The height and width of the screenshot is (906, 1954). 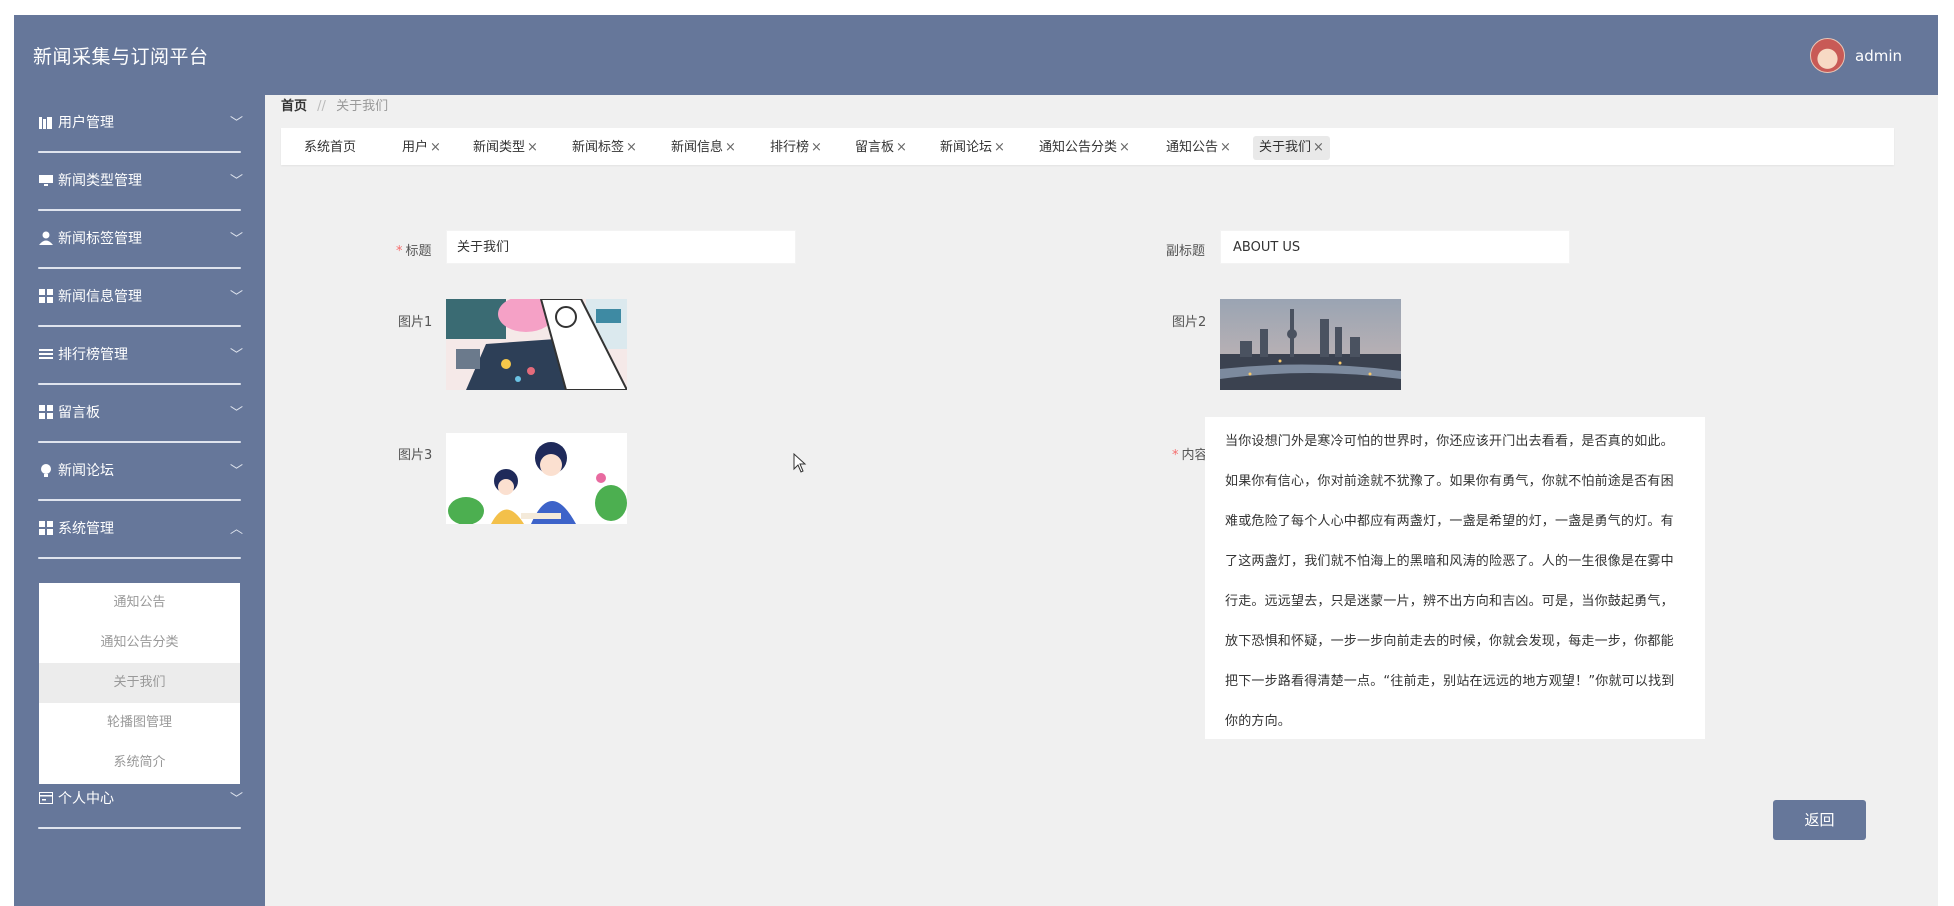 I want to click on sidebar-item-label: 排行榜管理, so click(x=93, y=355).